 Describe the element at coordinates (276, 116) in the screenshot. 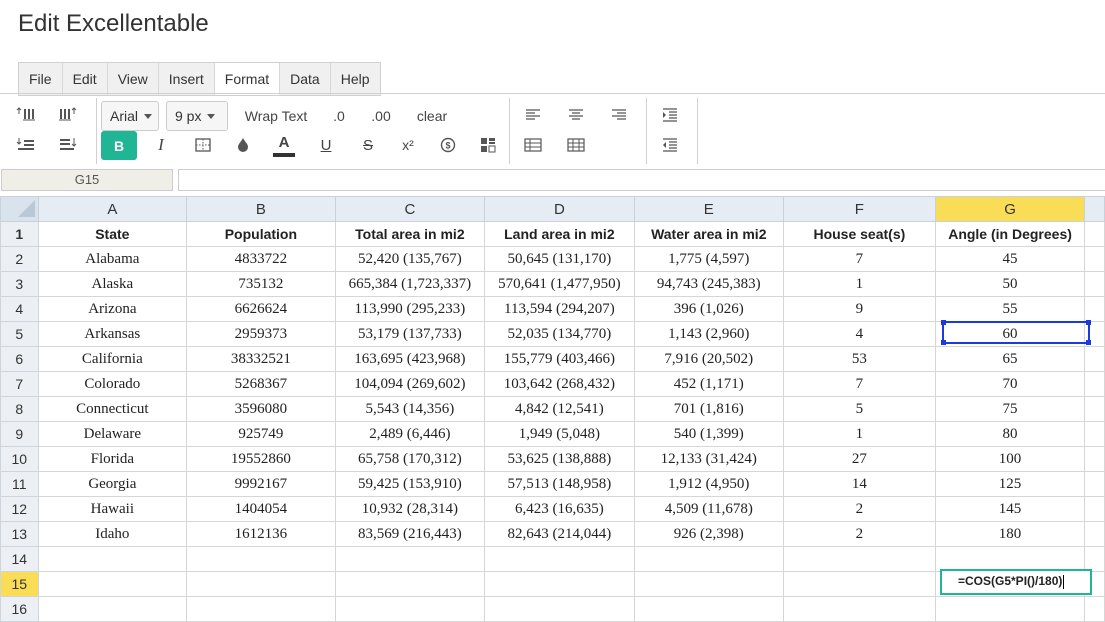

I see `wrap-text-button: Wrap Text` at that location.